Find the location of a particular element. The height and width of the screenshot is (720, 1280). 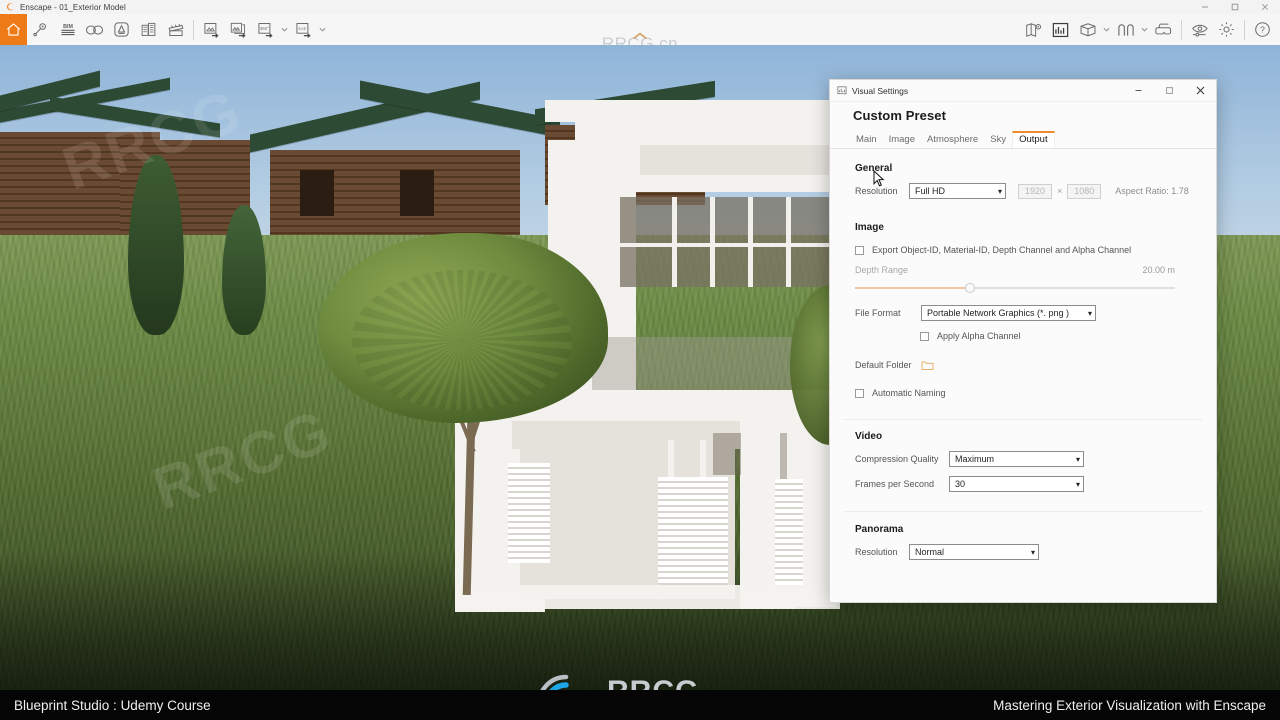

resolution-value: Full HD is located at coordinates (930, 191).